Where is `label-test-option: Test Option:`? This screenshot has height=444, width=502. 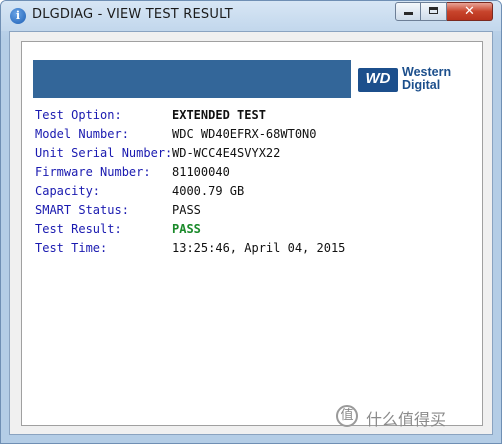
label-test-option: Test Option: is located at coordinates (78, 115).